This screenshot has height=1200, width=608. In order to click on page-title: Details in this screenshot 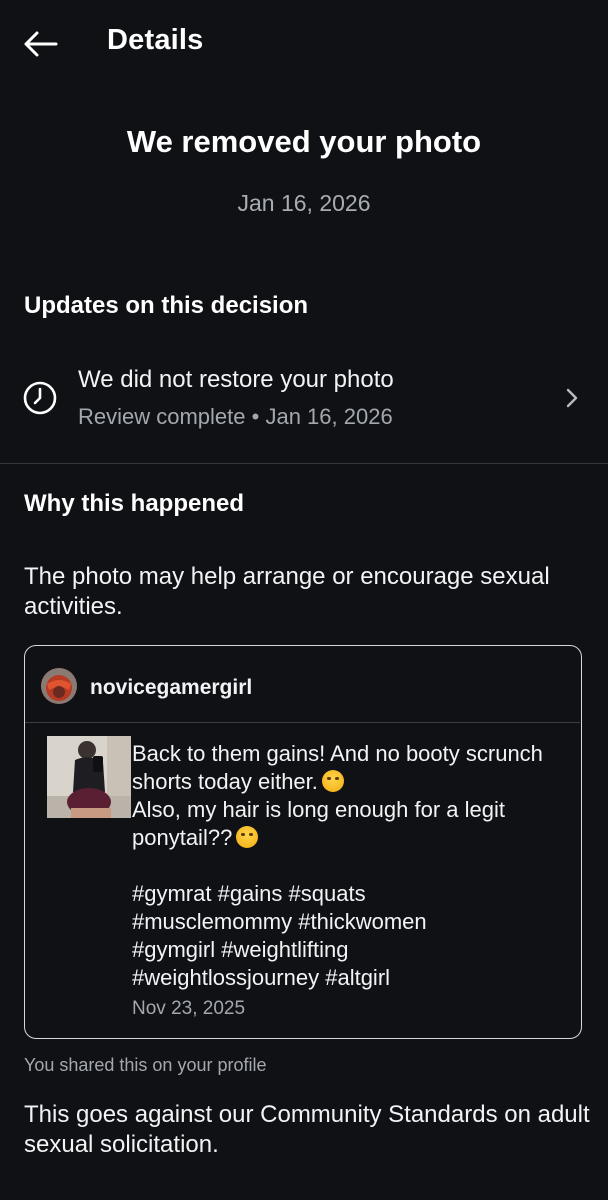, I will do `click(155, 40)`.